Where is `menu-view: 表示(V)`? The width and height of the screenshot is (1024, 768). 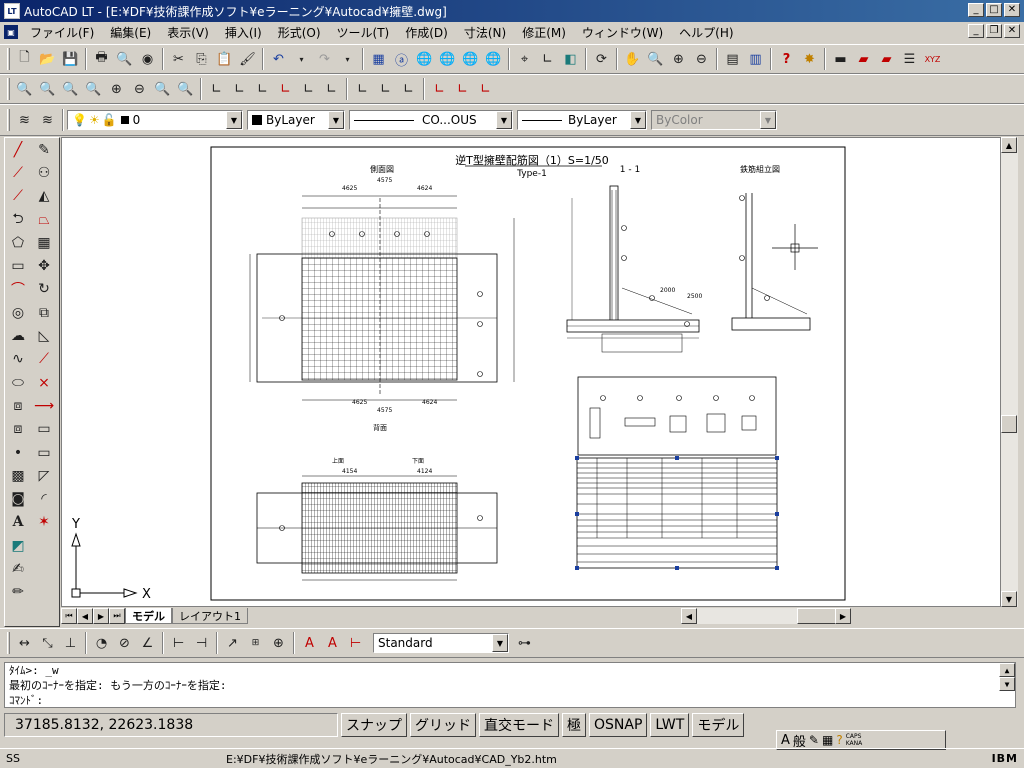 menu-view: 表示(V) is located at coordinates (188, 32).